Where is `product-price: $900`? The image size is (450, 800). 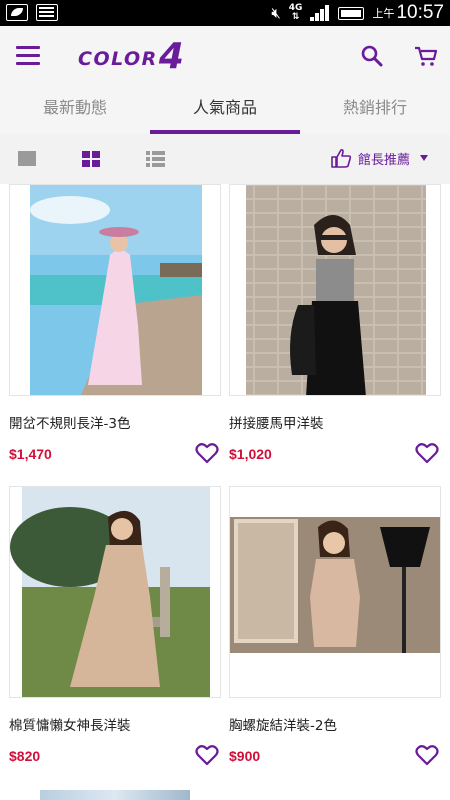 product-price: $900 is located at coordinates (245, 756).